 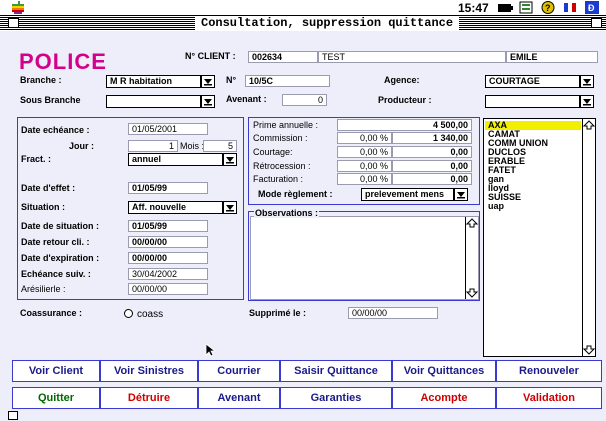 I want to click on situation-dropdown-button, so click(x=230, y=207).